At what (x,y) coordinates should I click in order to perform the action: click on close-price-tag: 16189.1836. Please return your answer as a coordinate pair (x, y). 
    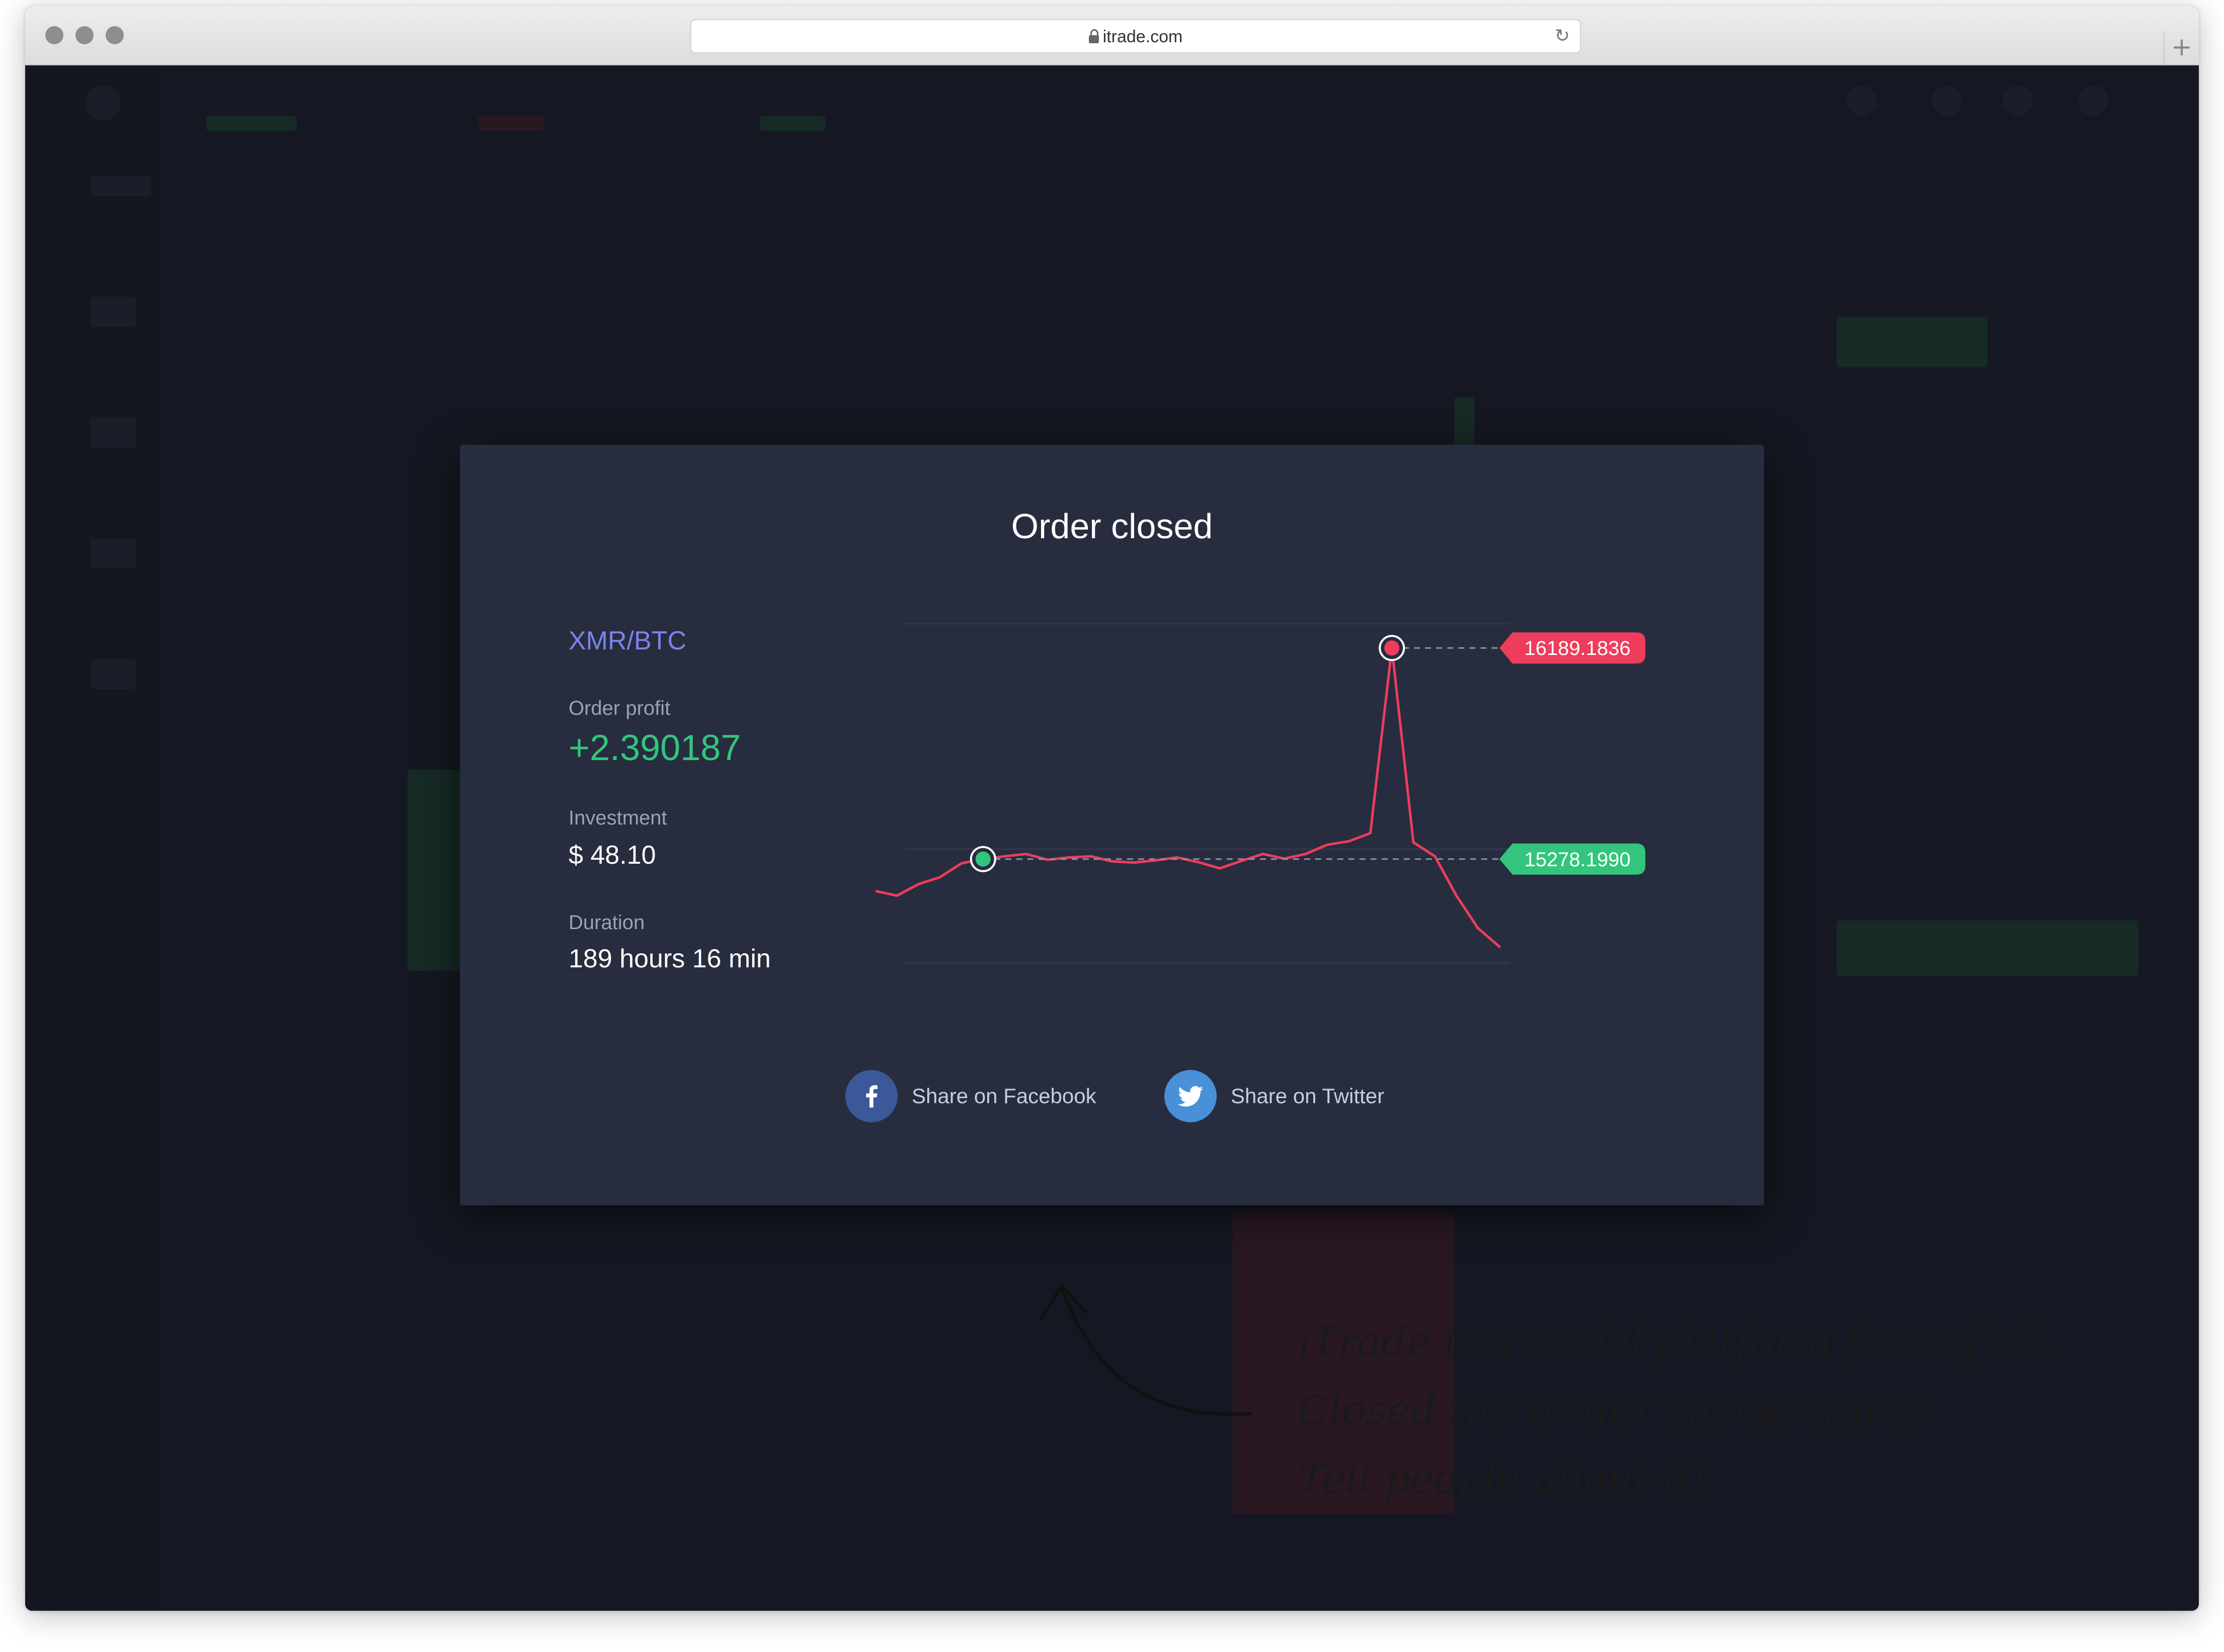
    Looking at the image, I should click on (1572, 648).